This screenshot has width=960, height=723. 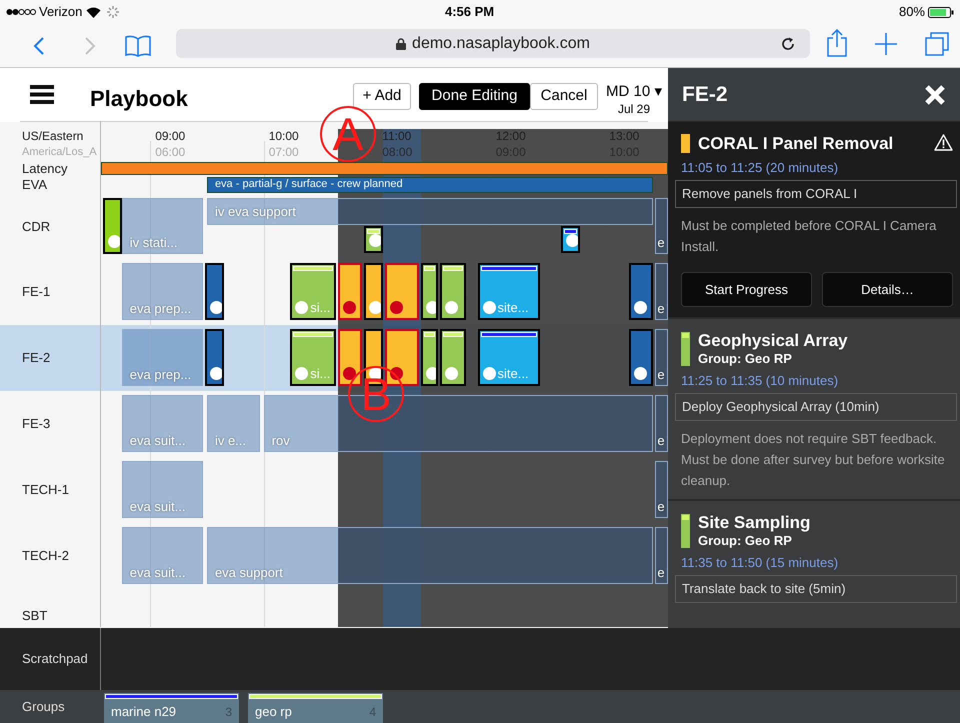 What do you see at coordinates (760, 563) in the screenshot?
I see `time-range: 11:35 to 11:50 (15 minutes)` at bounding box center [760, 563].